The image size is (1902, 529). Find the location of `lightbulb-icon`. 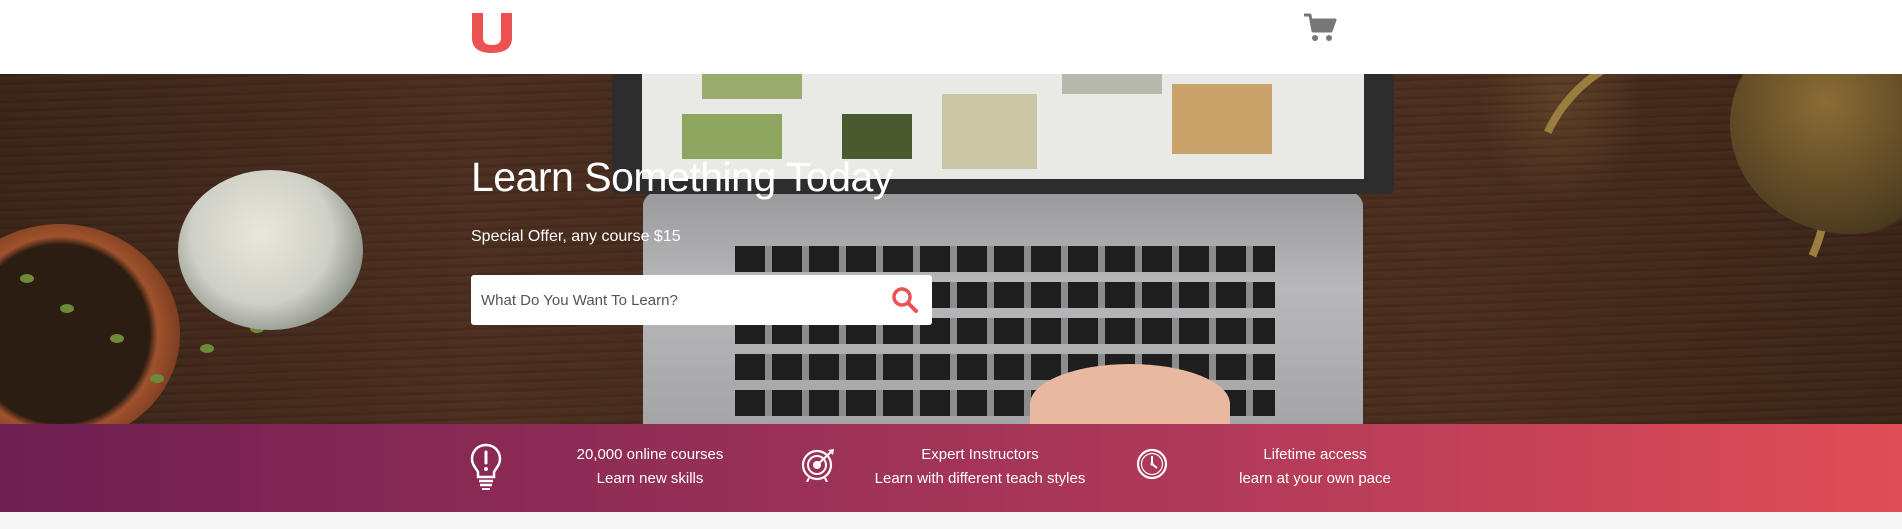

lightbulb-icon is located at coordinates (486, 466).